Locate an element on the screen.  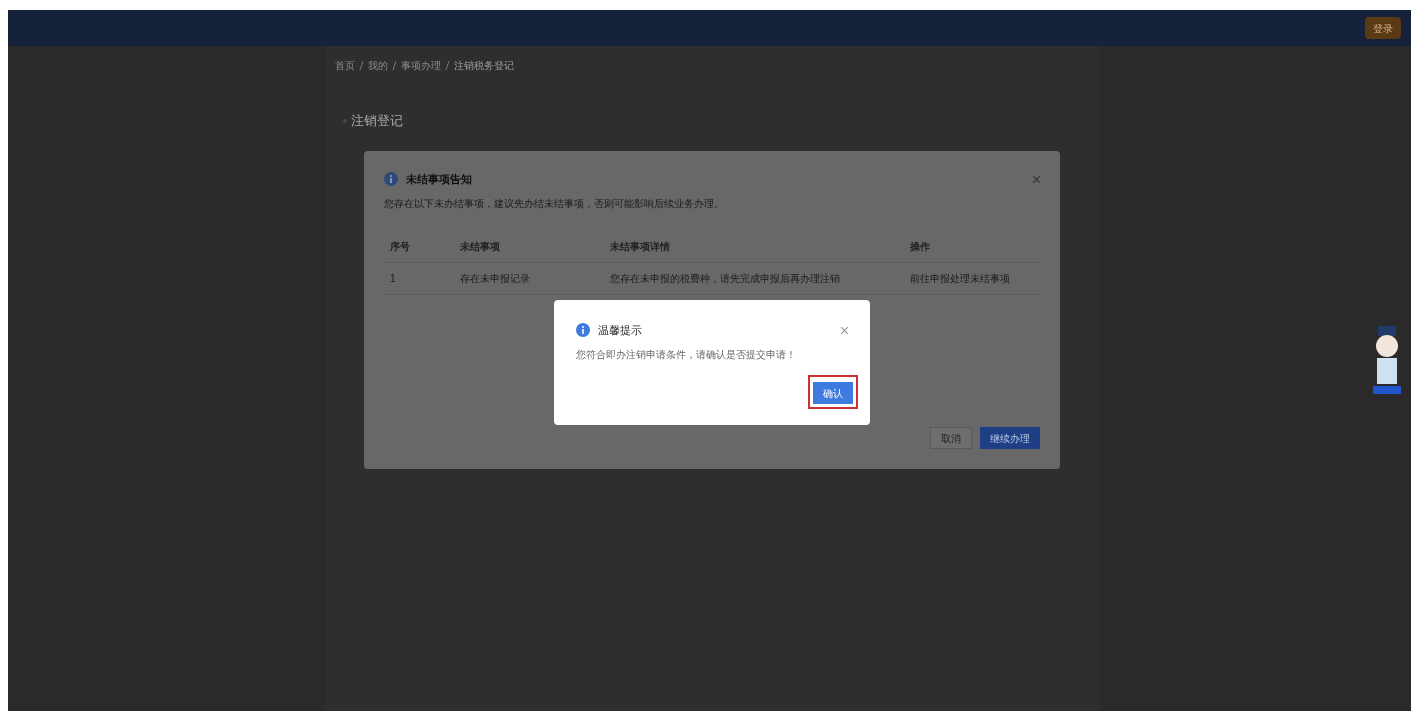
breadcrumb-link: 首页 is located at coordinates (345, 65).